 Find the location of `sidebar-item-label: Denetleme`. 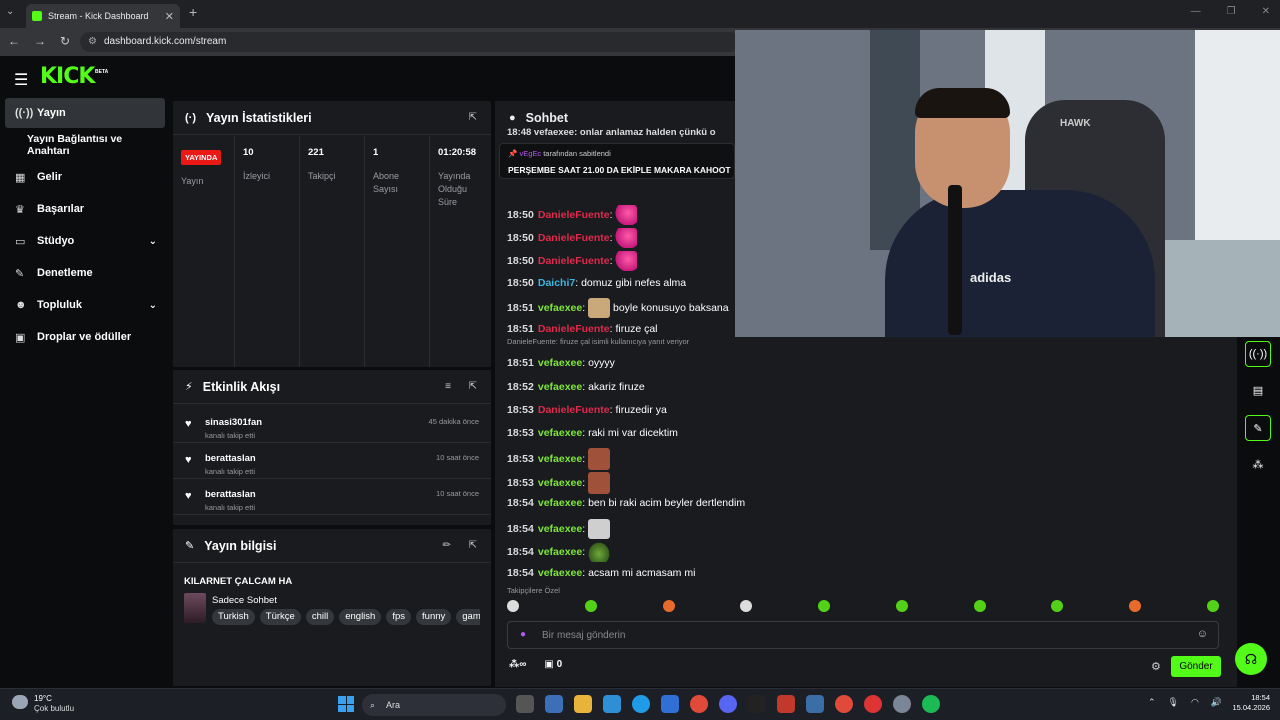

sidebar-item-label: Denetleme is located at coordinates (65, 273).